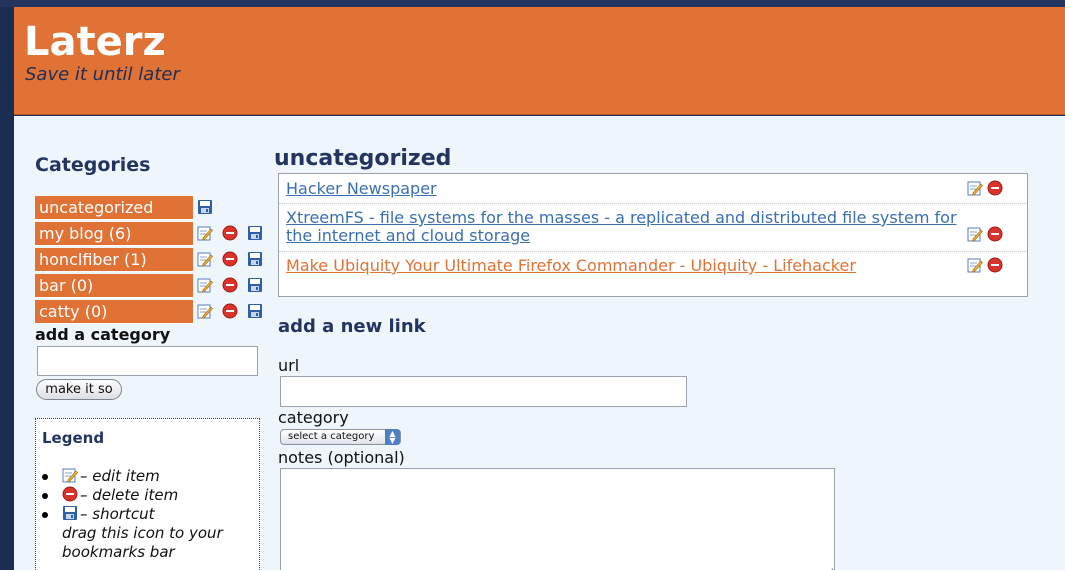 Image resolution: width=1065 pixels, height=570 pixels. Describe the element at coordinates (289, 365) in the screenshot. I see `url-label: url` at that location.